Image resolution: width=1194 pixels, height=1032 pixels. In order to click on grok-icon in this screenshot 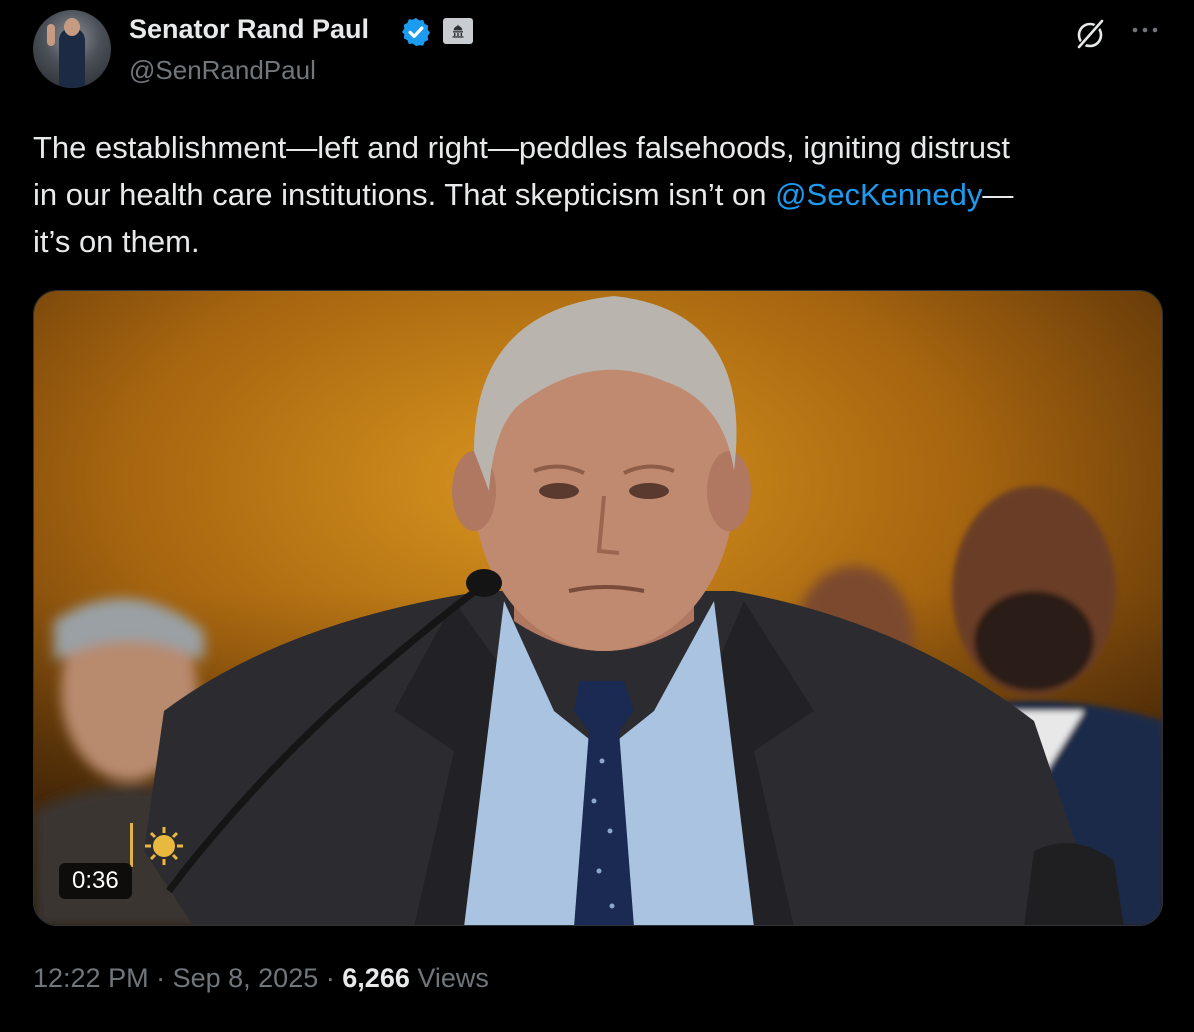, I will do `click(1090, 34)`.